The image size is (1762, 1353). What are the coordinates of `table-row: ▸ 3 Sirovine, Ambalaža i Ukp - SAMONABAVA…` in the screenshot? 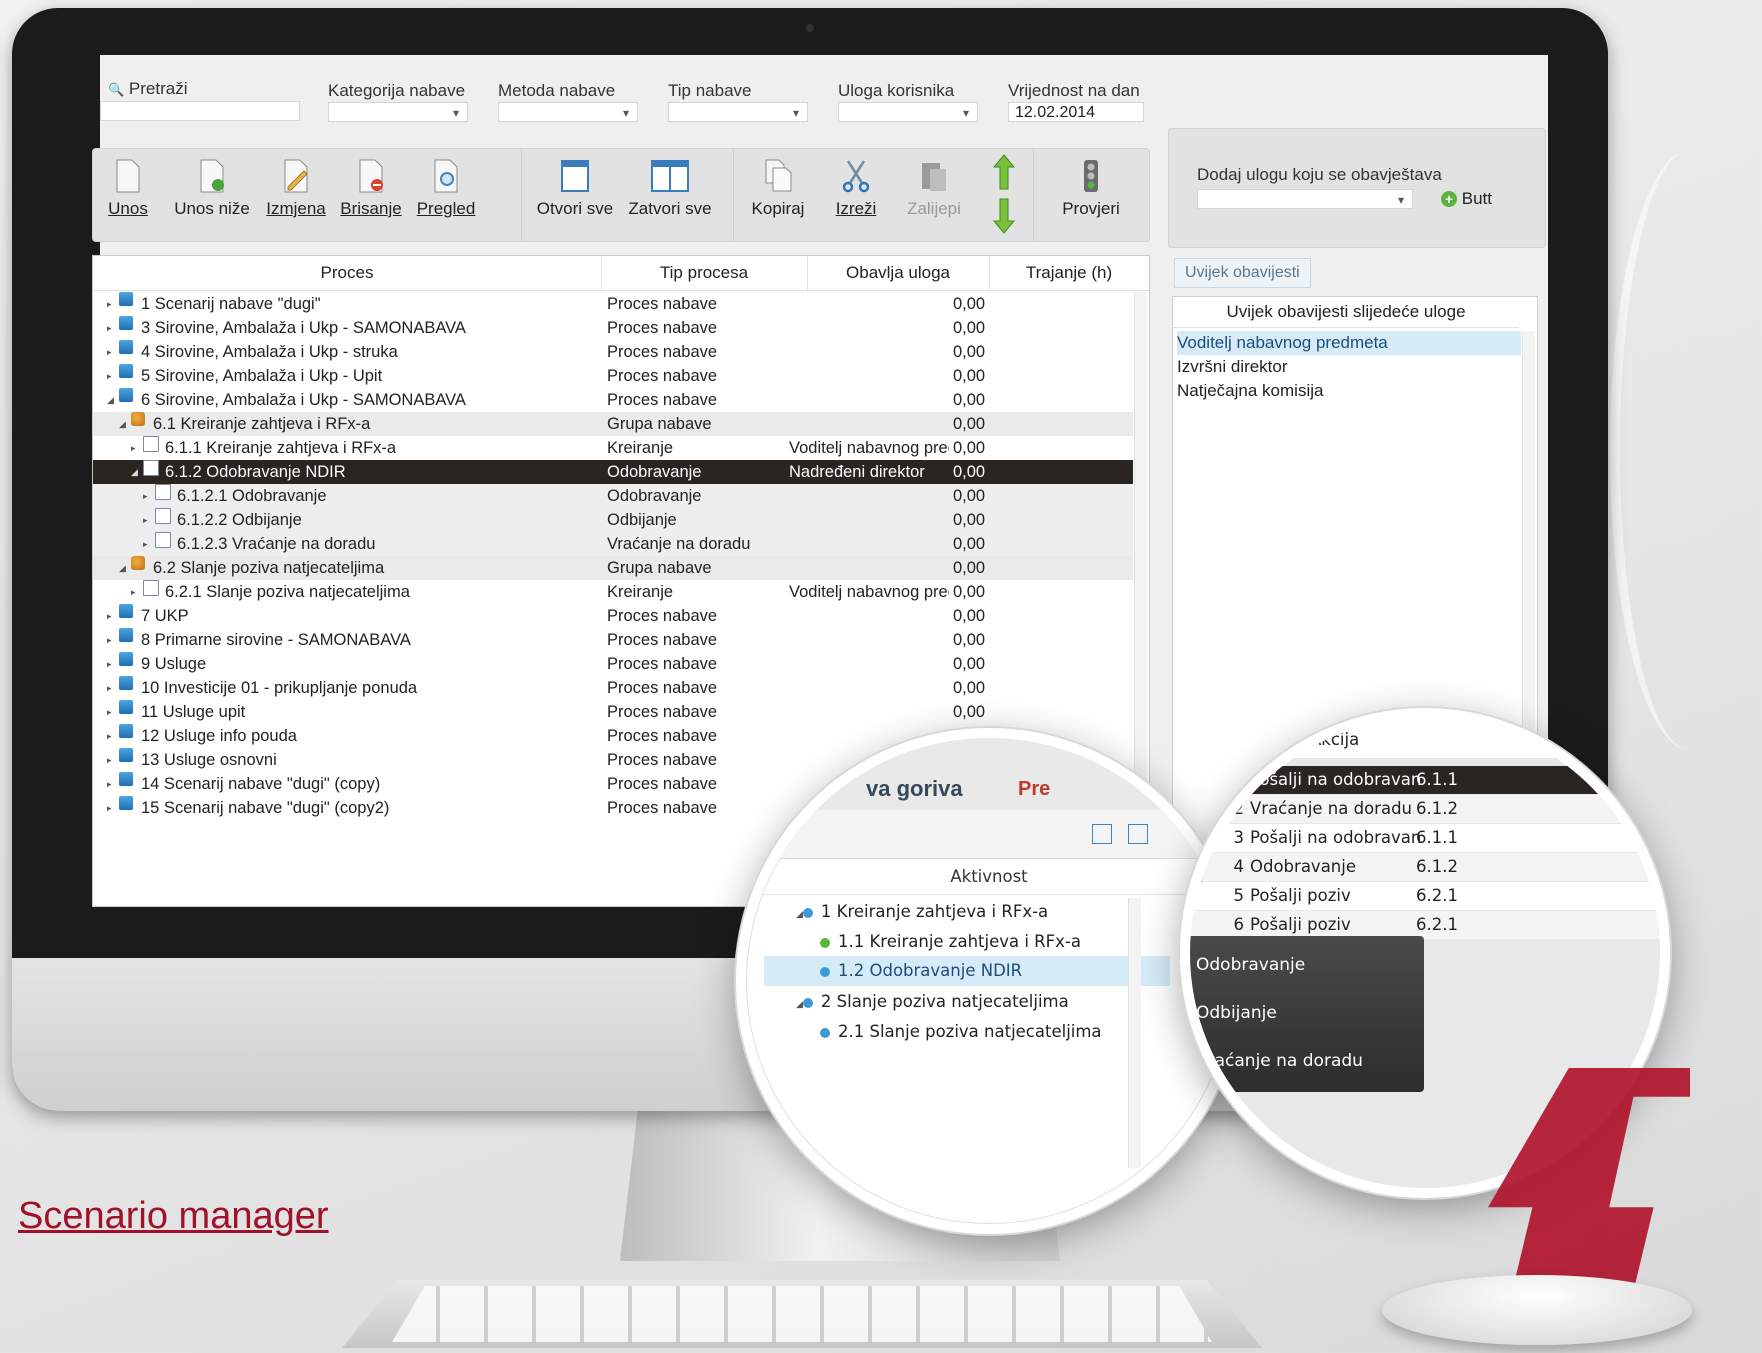 It's located at (613, 328).